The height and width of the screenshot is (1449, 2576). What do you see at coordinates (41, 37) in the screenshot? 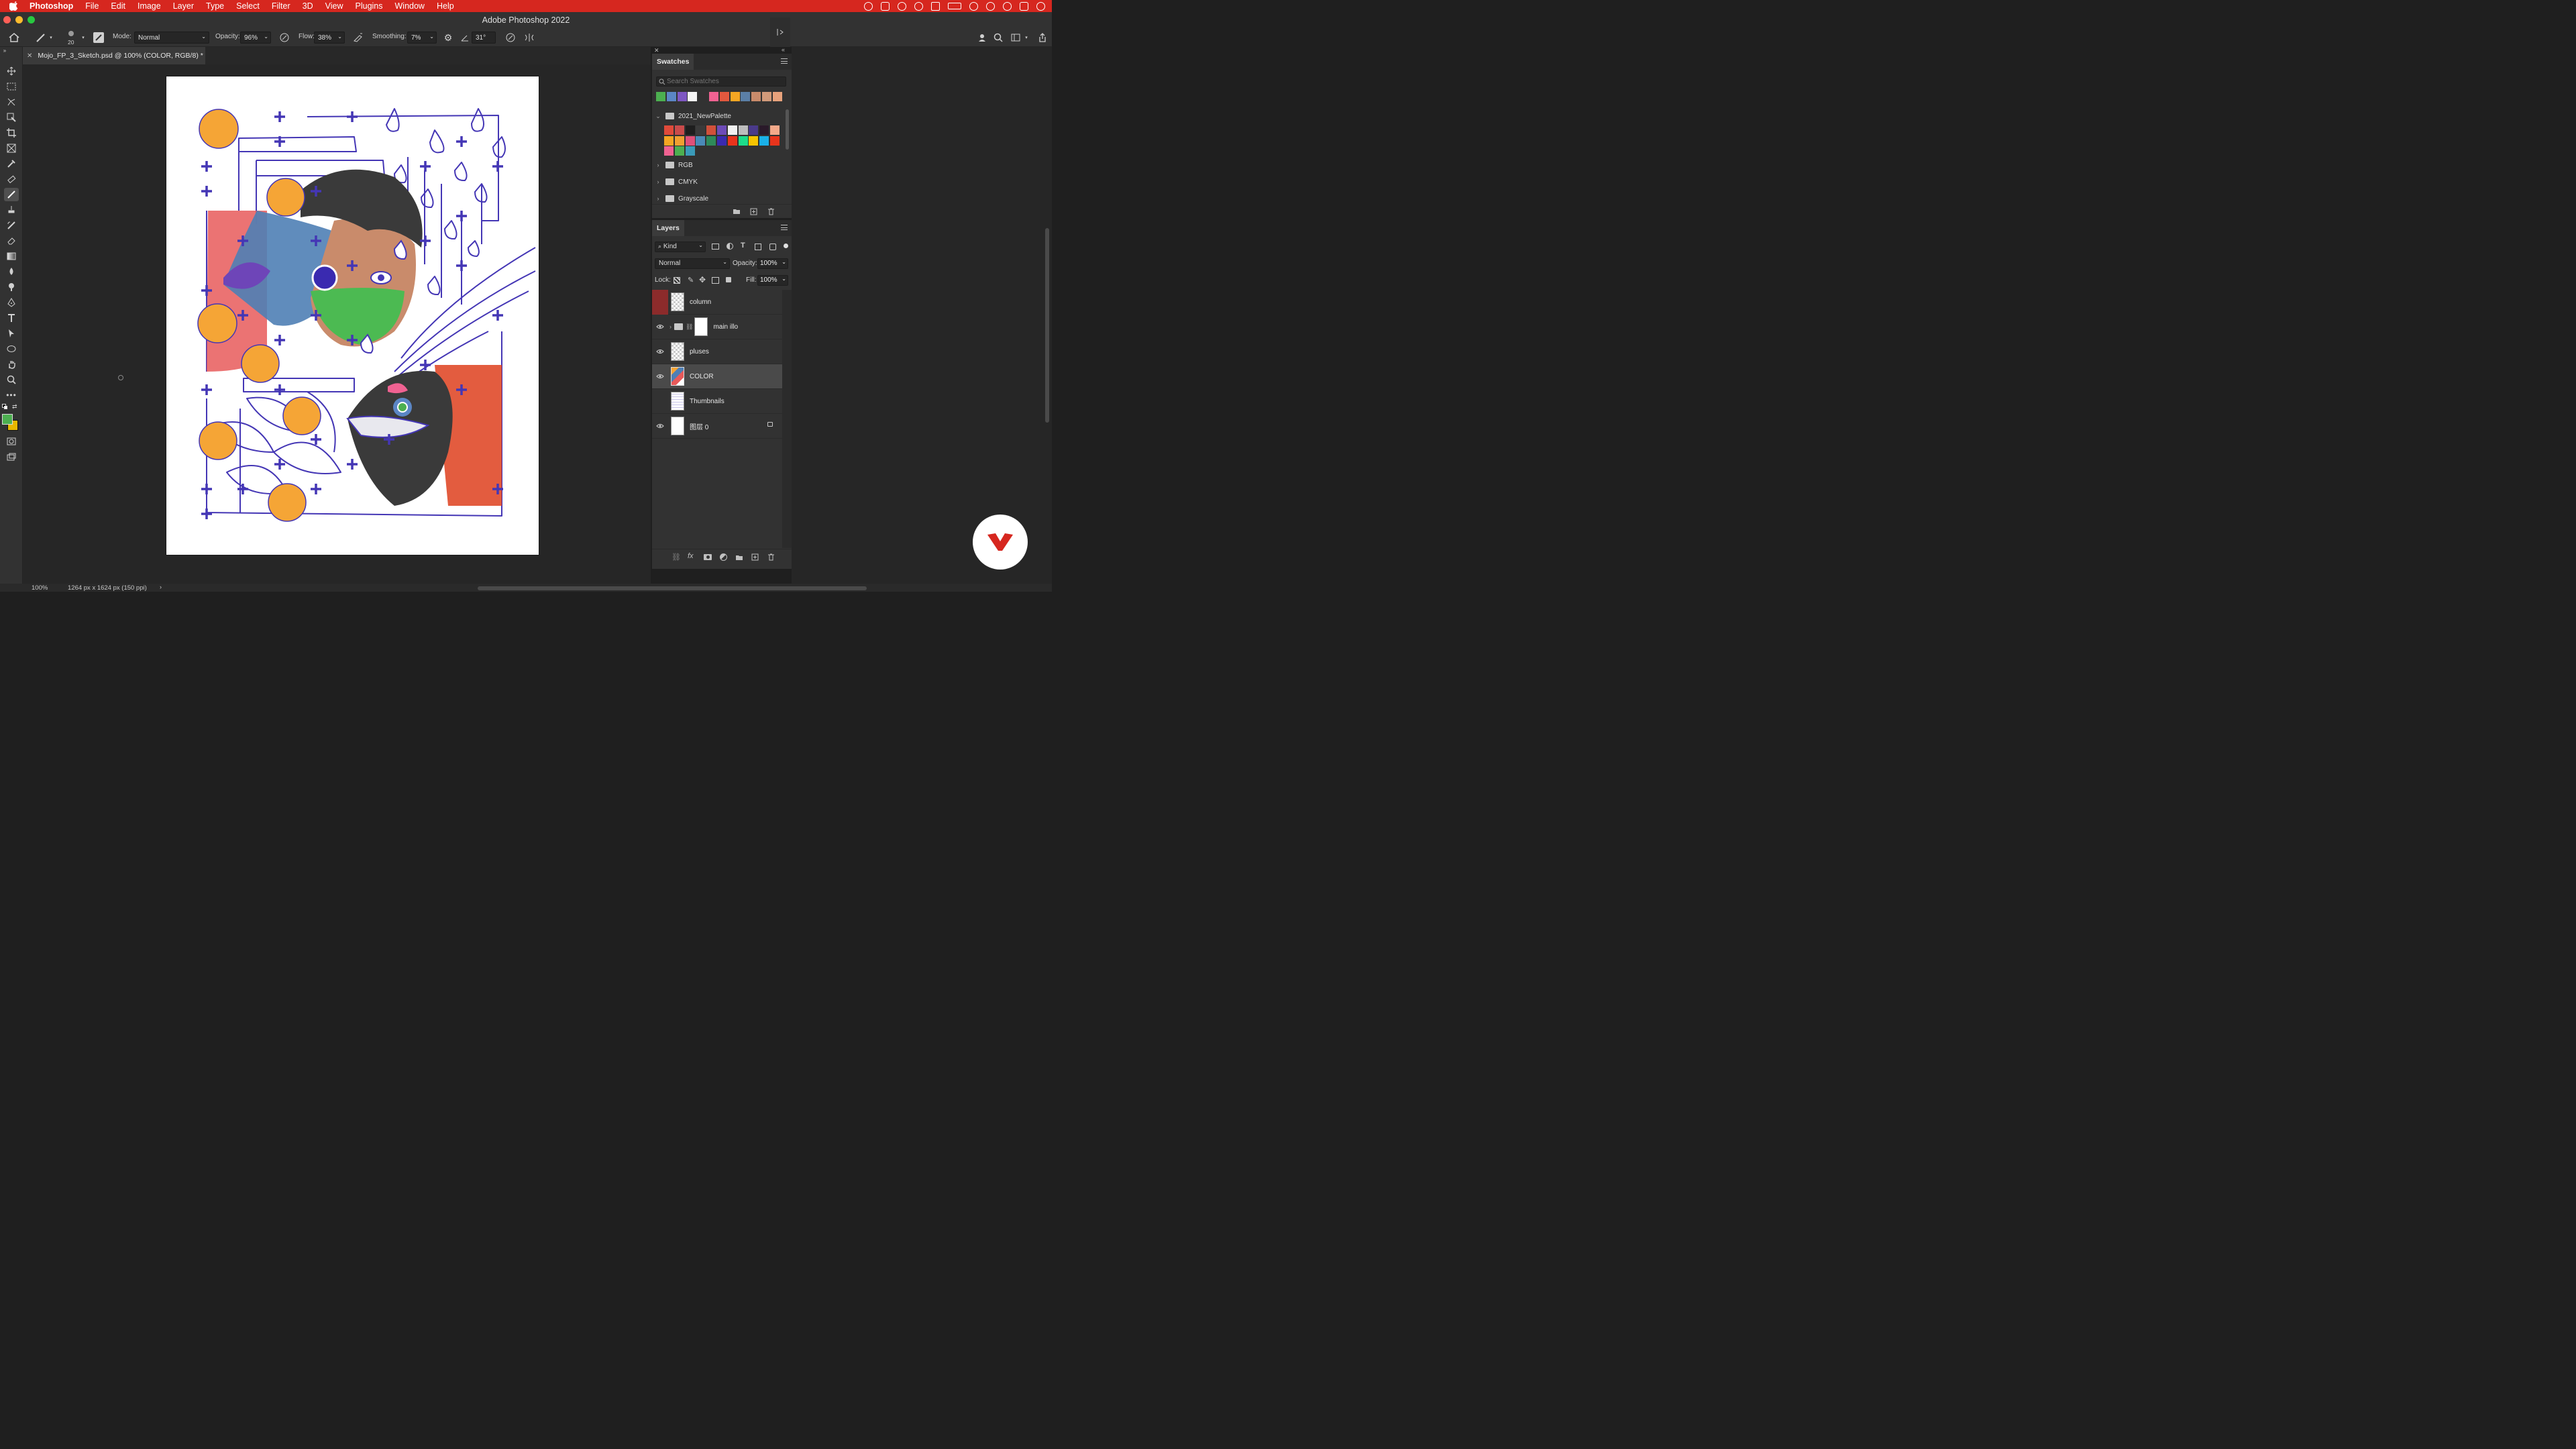
I see `brush-preset-icon` at bounding box center [41, 37].